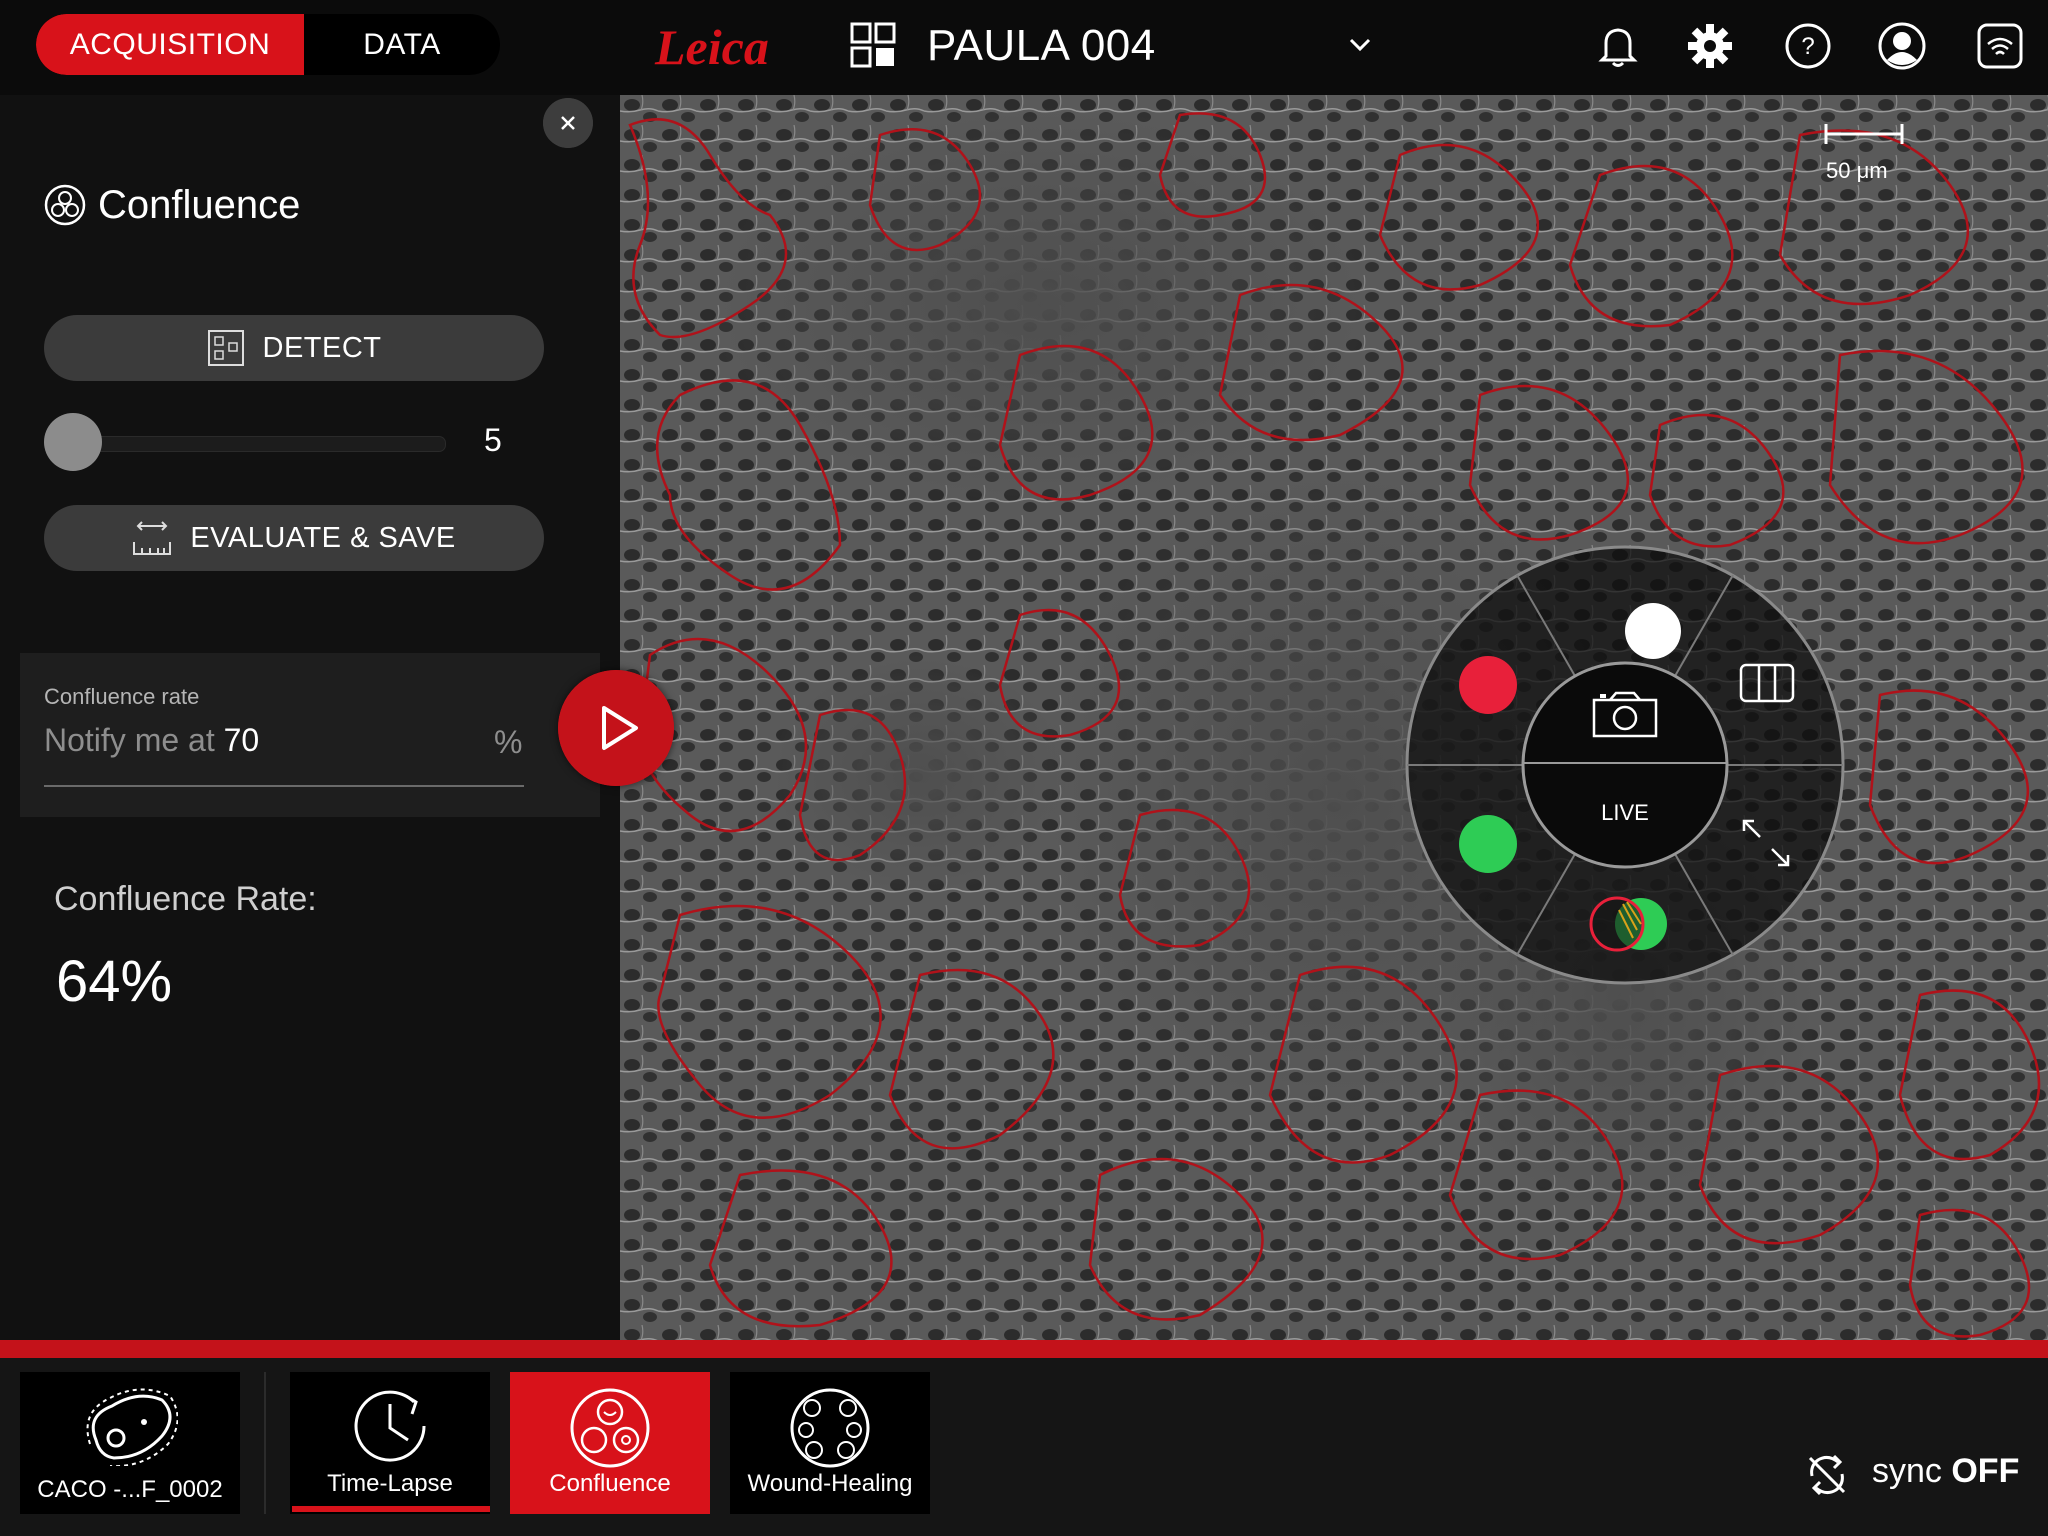  Describe the element at coordinates (1488, 844) in the screenshot. I see `channel-green-button` at that location.